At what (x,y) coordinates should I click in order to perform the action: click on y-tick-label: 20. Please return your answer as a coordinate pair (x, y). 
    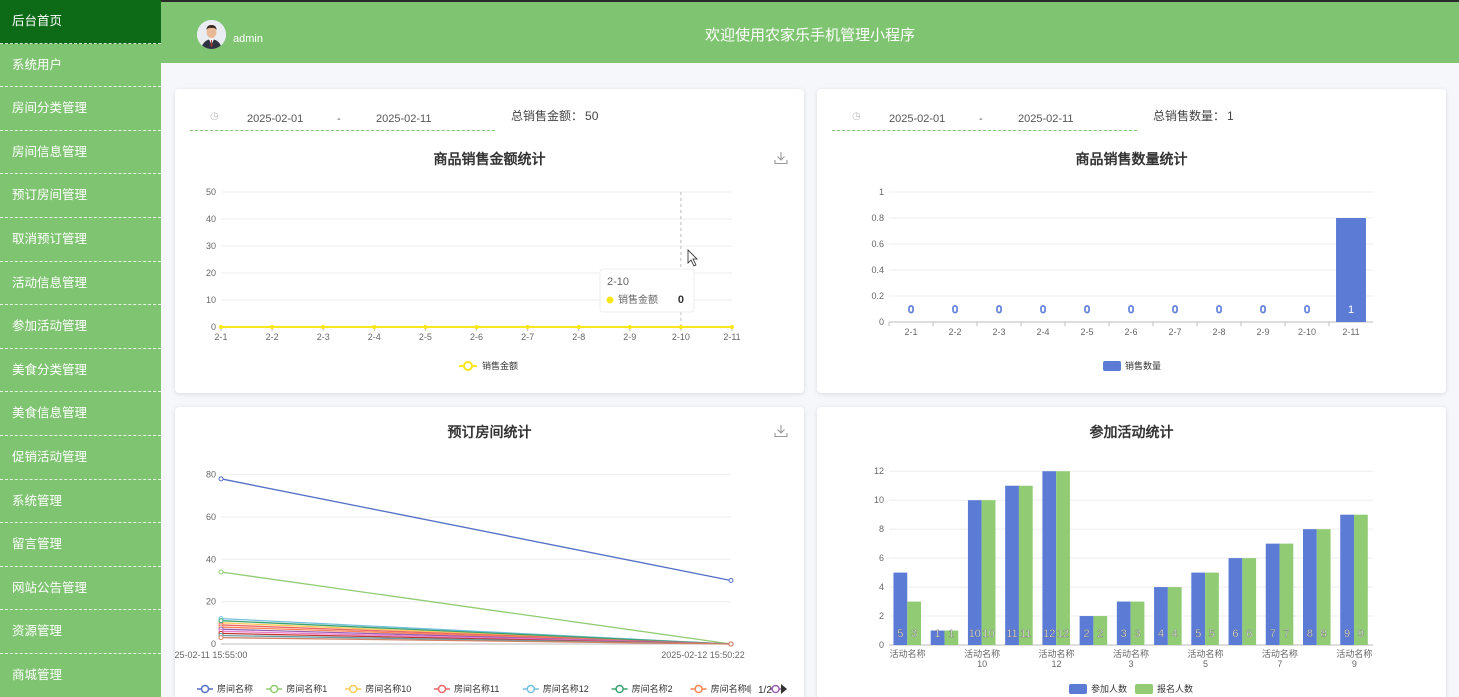
    Looking at the image, I should click on (211, 602).